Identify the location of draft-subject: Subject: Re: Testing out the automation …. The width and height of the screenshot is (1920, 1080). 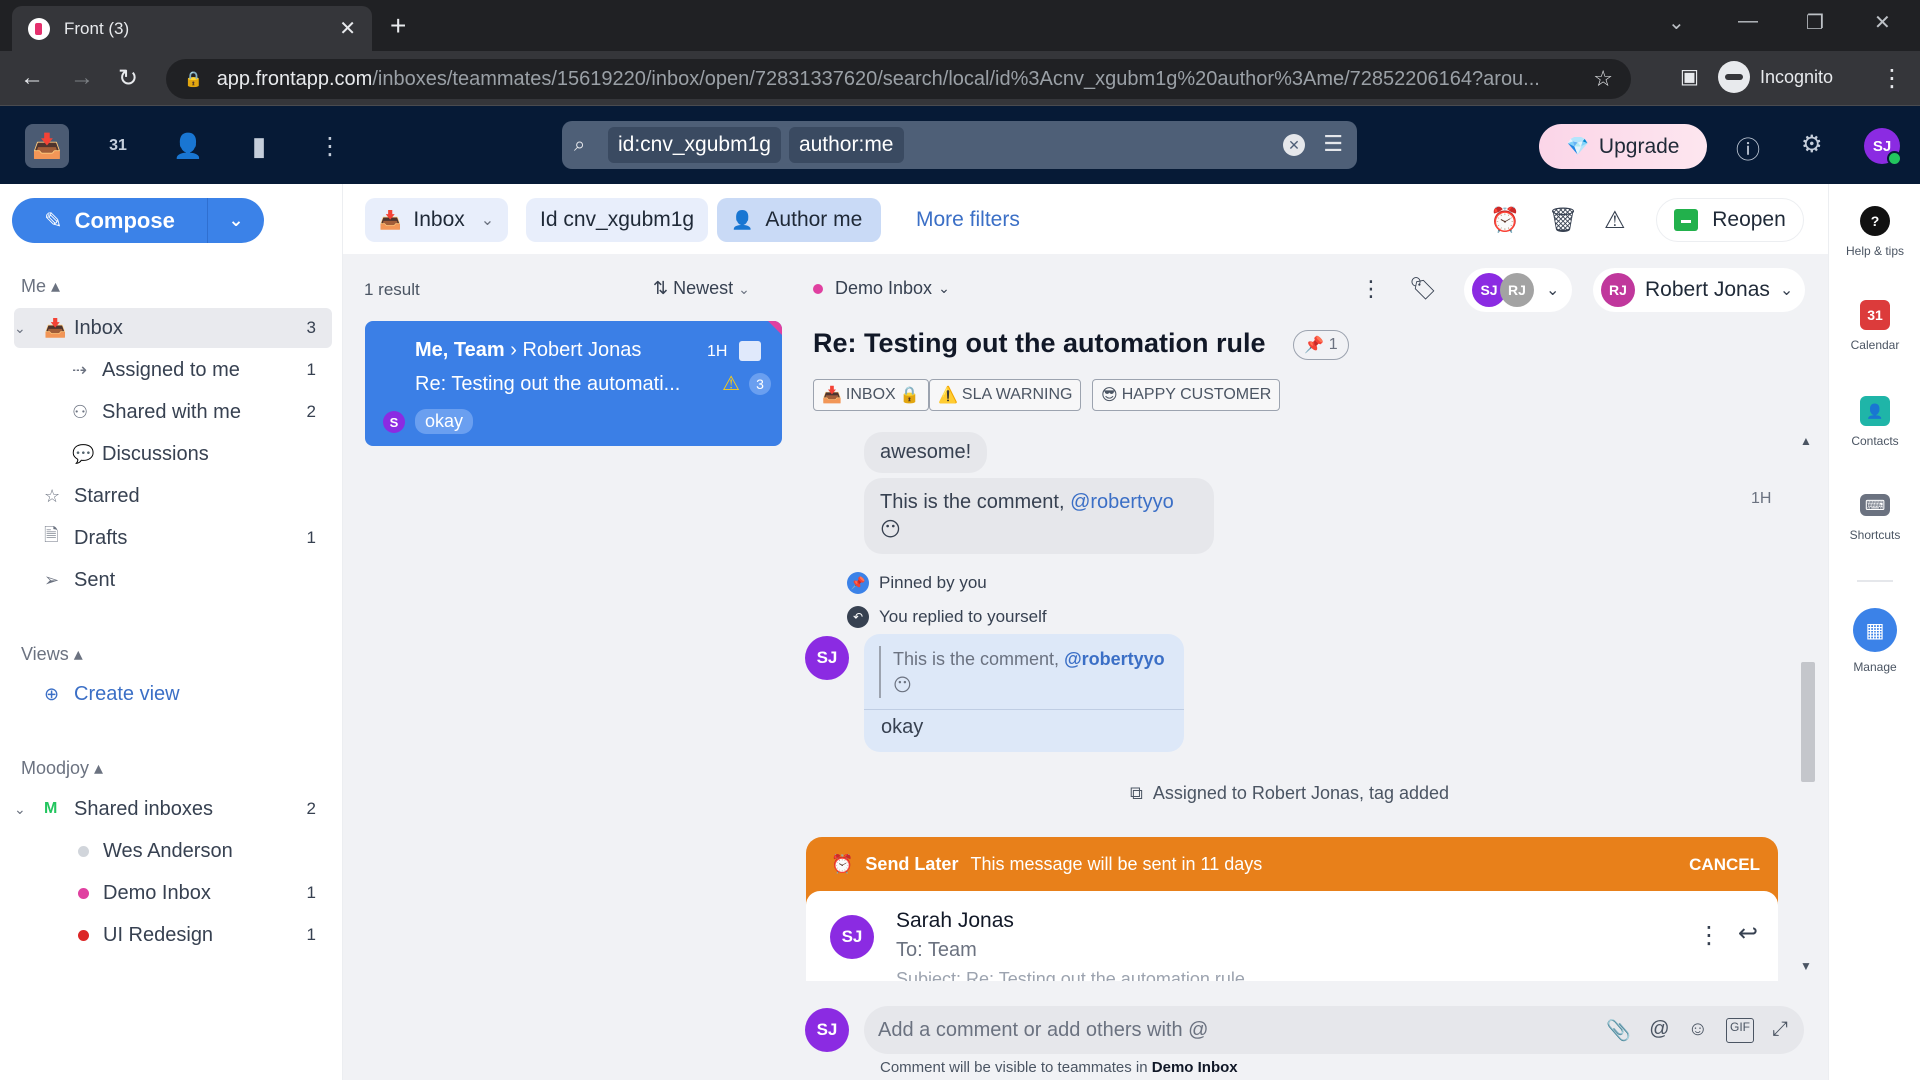
(1070, 975).